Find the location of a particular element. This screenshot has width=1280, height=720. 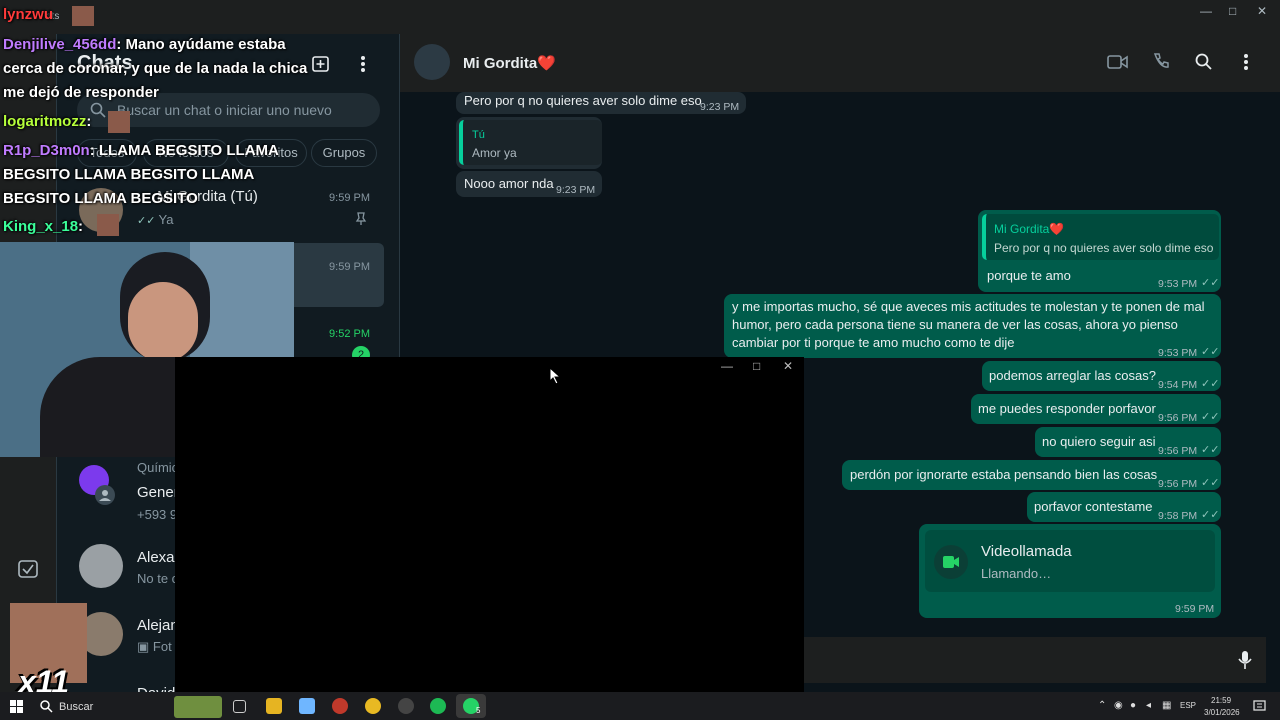

emote-icon is located at coordinates (108, 225).